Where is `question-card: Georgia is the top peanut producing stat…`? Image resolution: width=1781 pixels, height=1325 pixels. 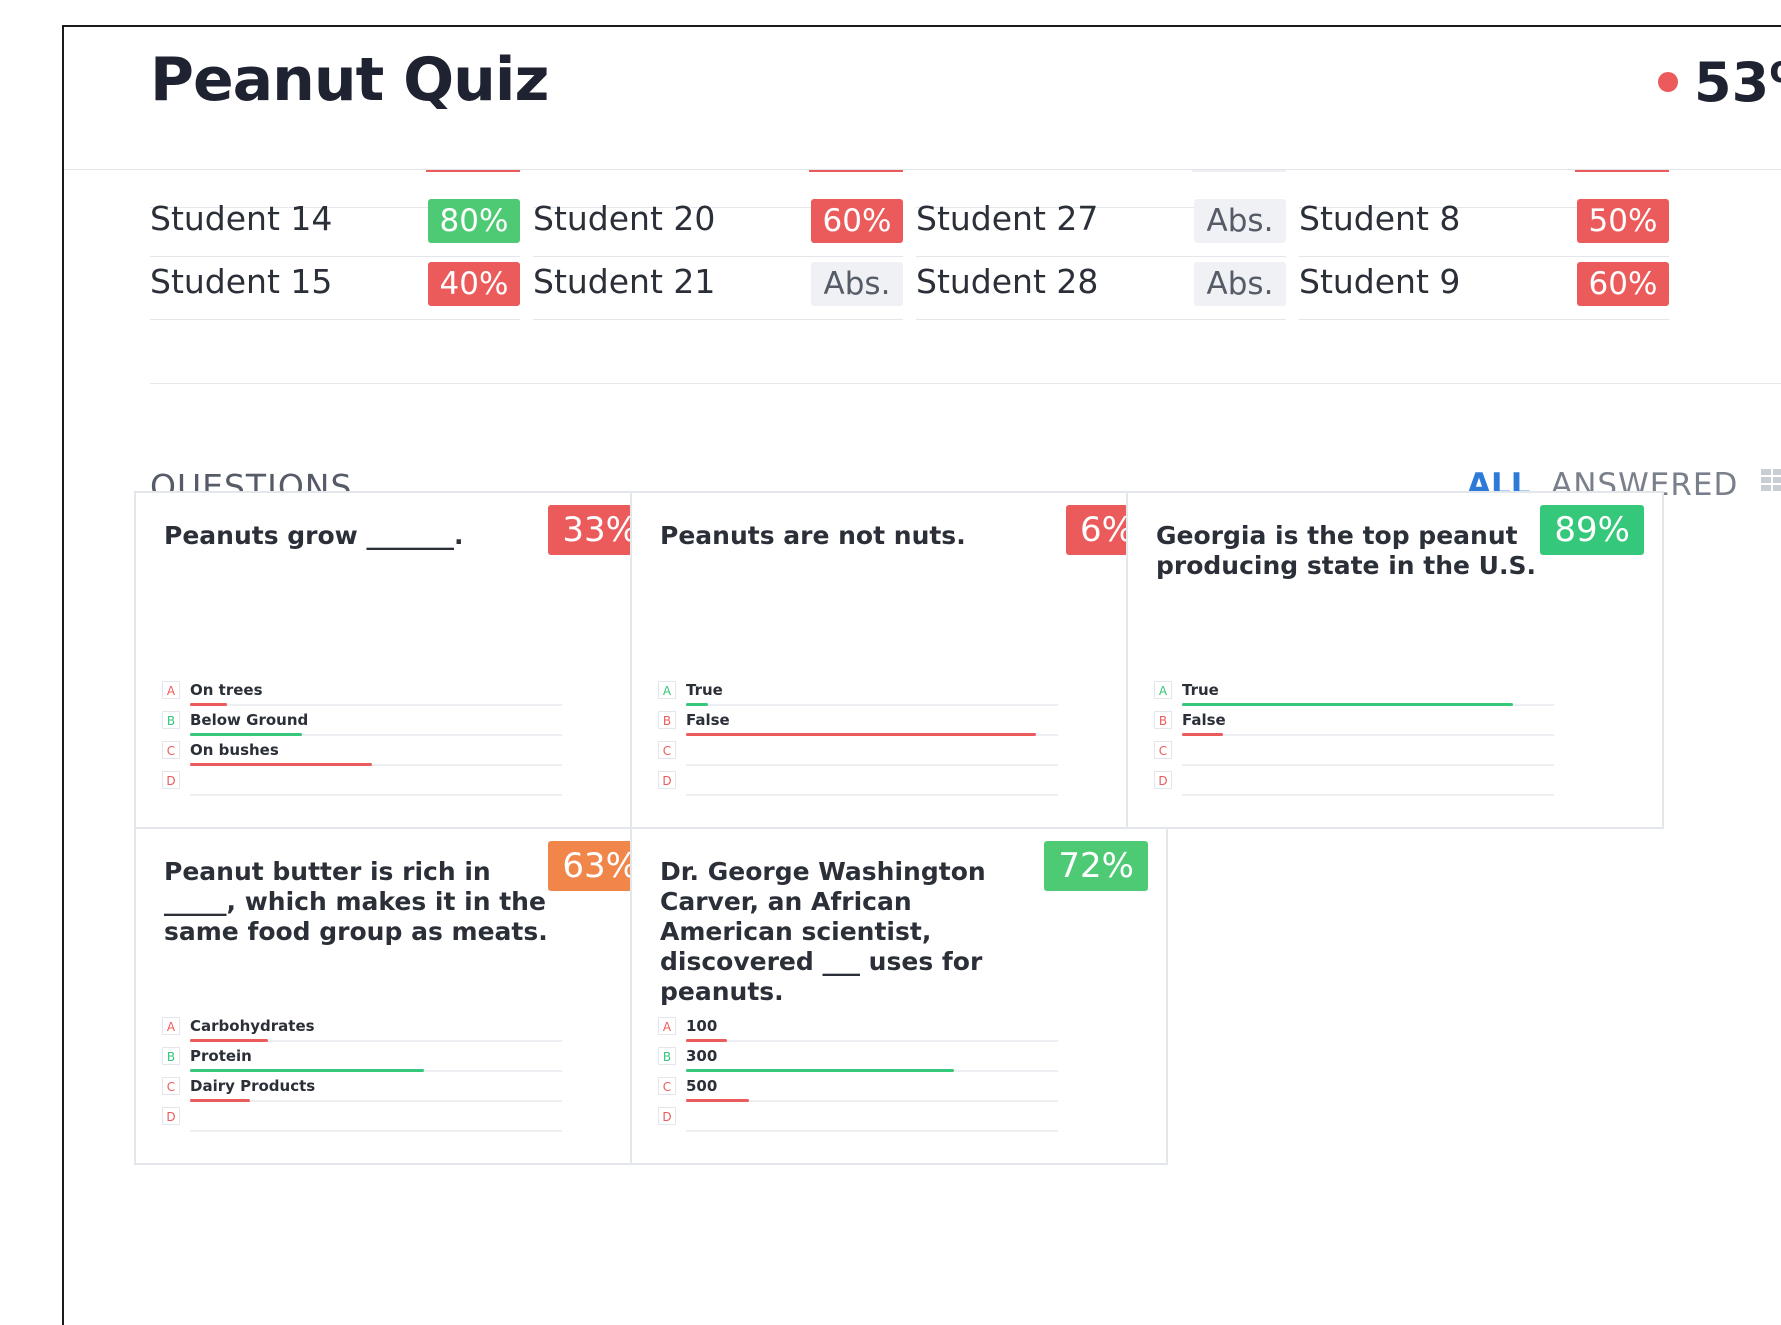
question-card: Georgia is the top peanut producing stat… is located at coordinates (1395, 660).